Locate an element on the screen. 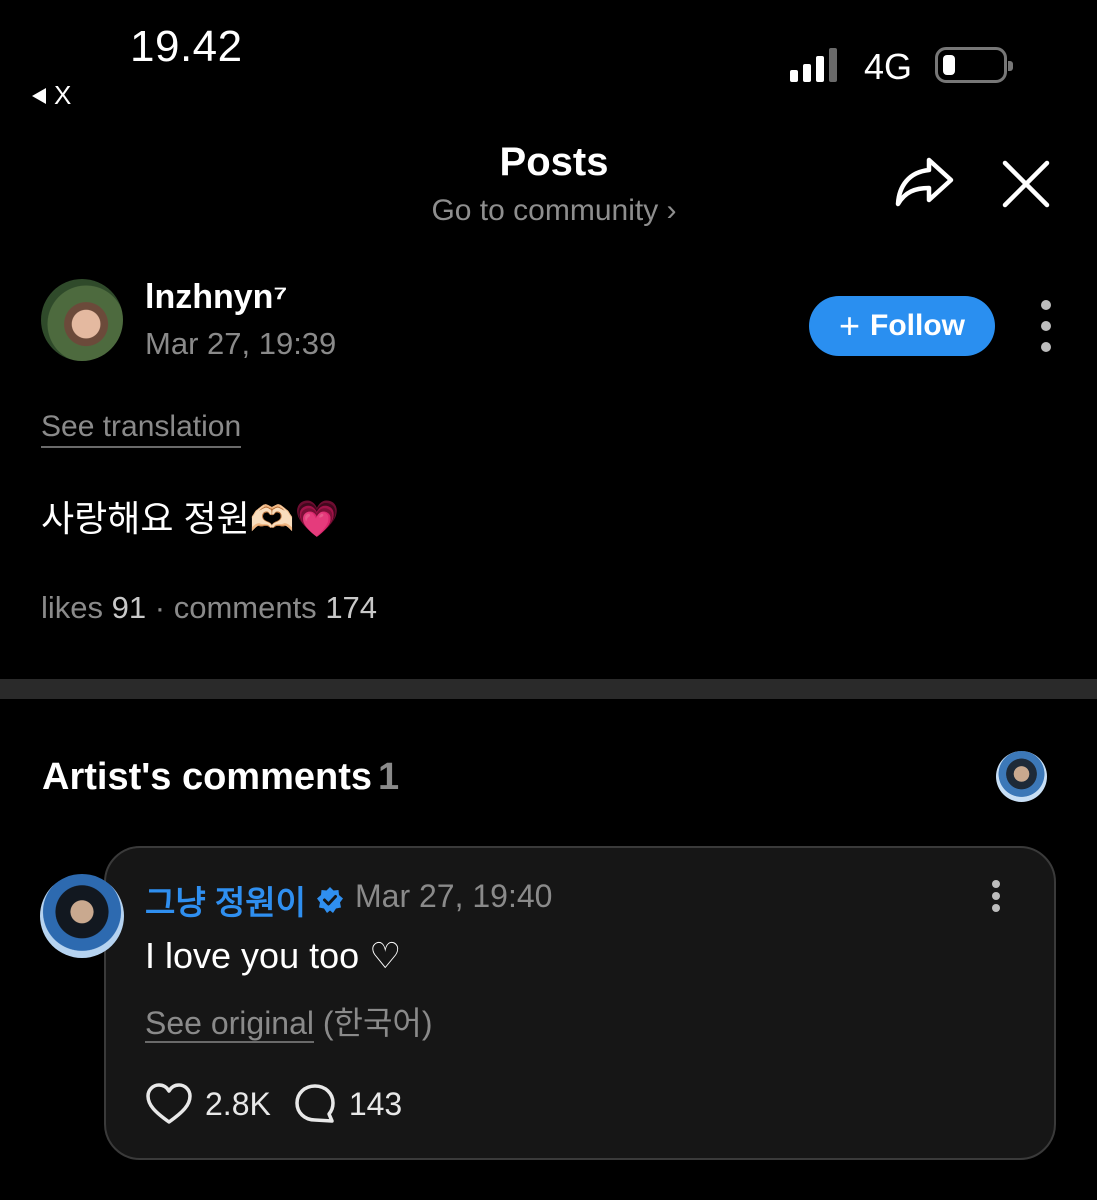 The width and height of the screenshot is (1097, 1200). signal-icon is located at coordinates (813, 65).